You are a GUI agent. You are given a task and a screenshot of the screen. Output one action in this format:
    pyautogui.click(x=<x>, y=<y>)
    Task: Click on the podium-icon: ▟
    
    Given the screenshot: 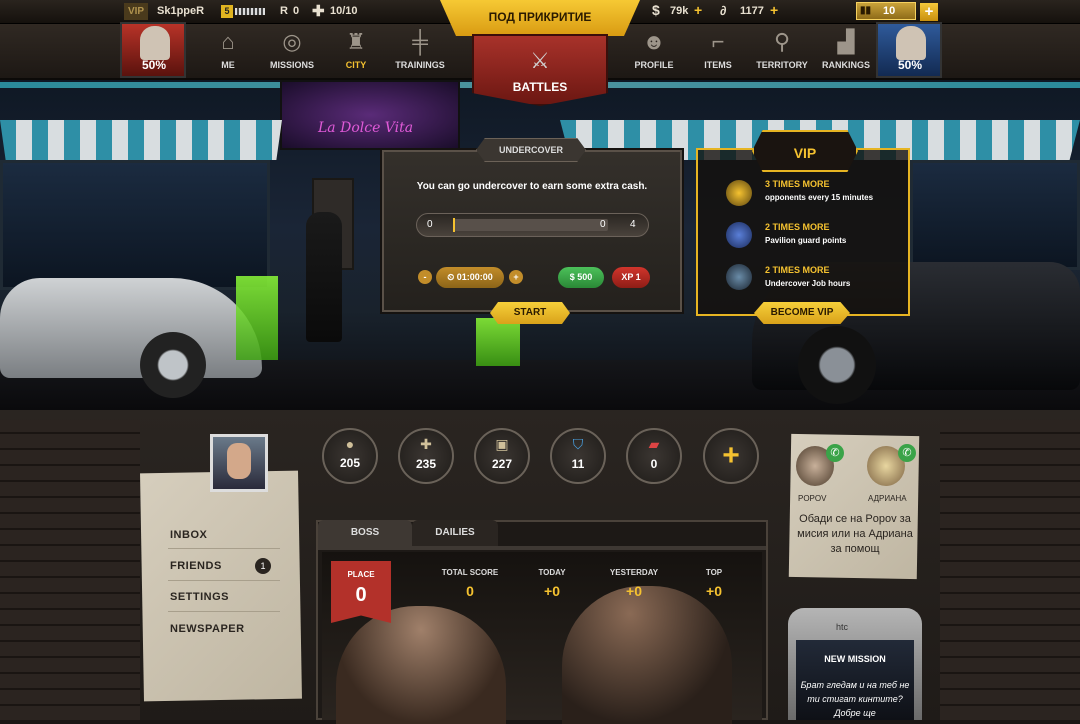 What is the action you would take?
    pyautogui.click(x=846, y=41)
    